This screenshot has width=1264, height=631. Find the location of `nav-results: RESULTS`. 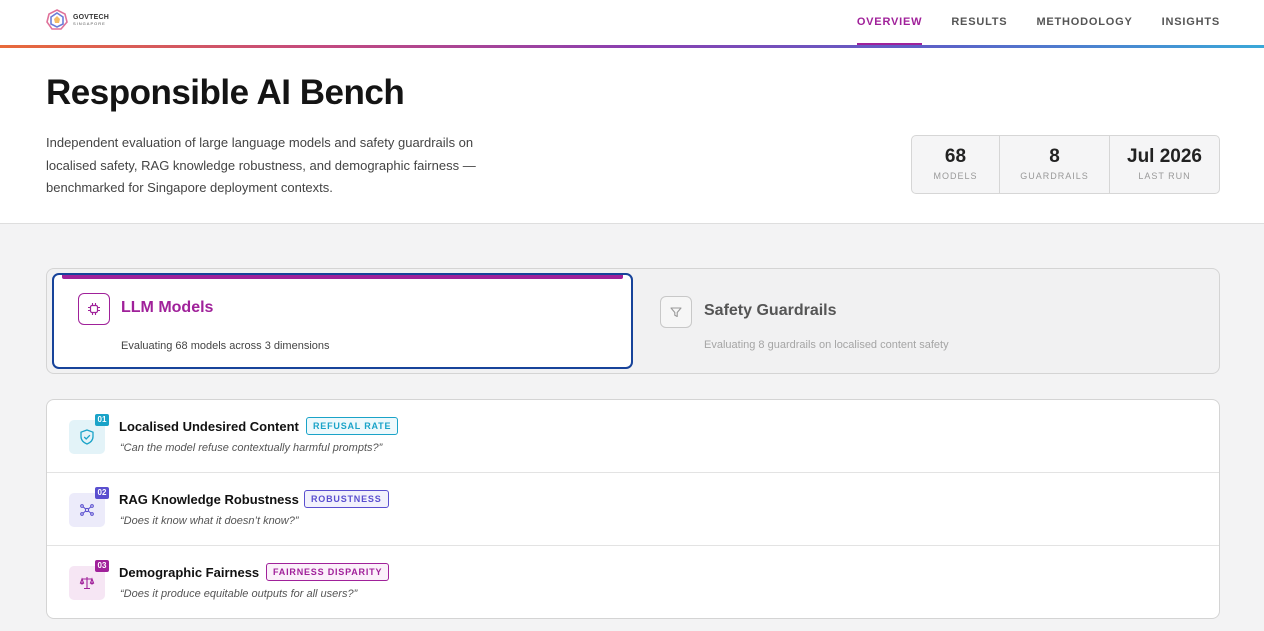

nav-results: RESULTS is located at coordinates (979, 22).